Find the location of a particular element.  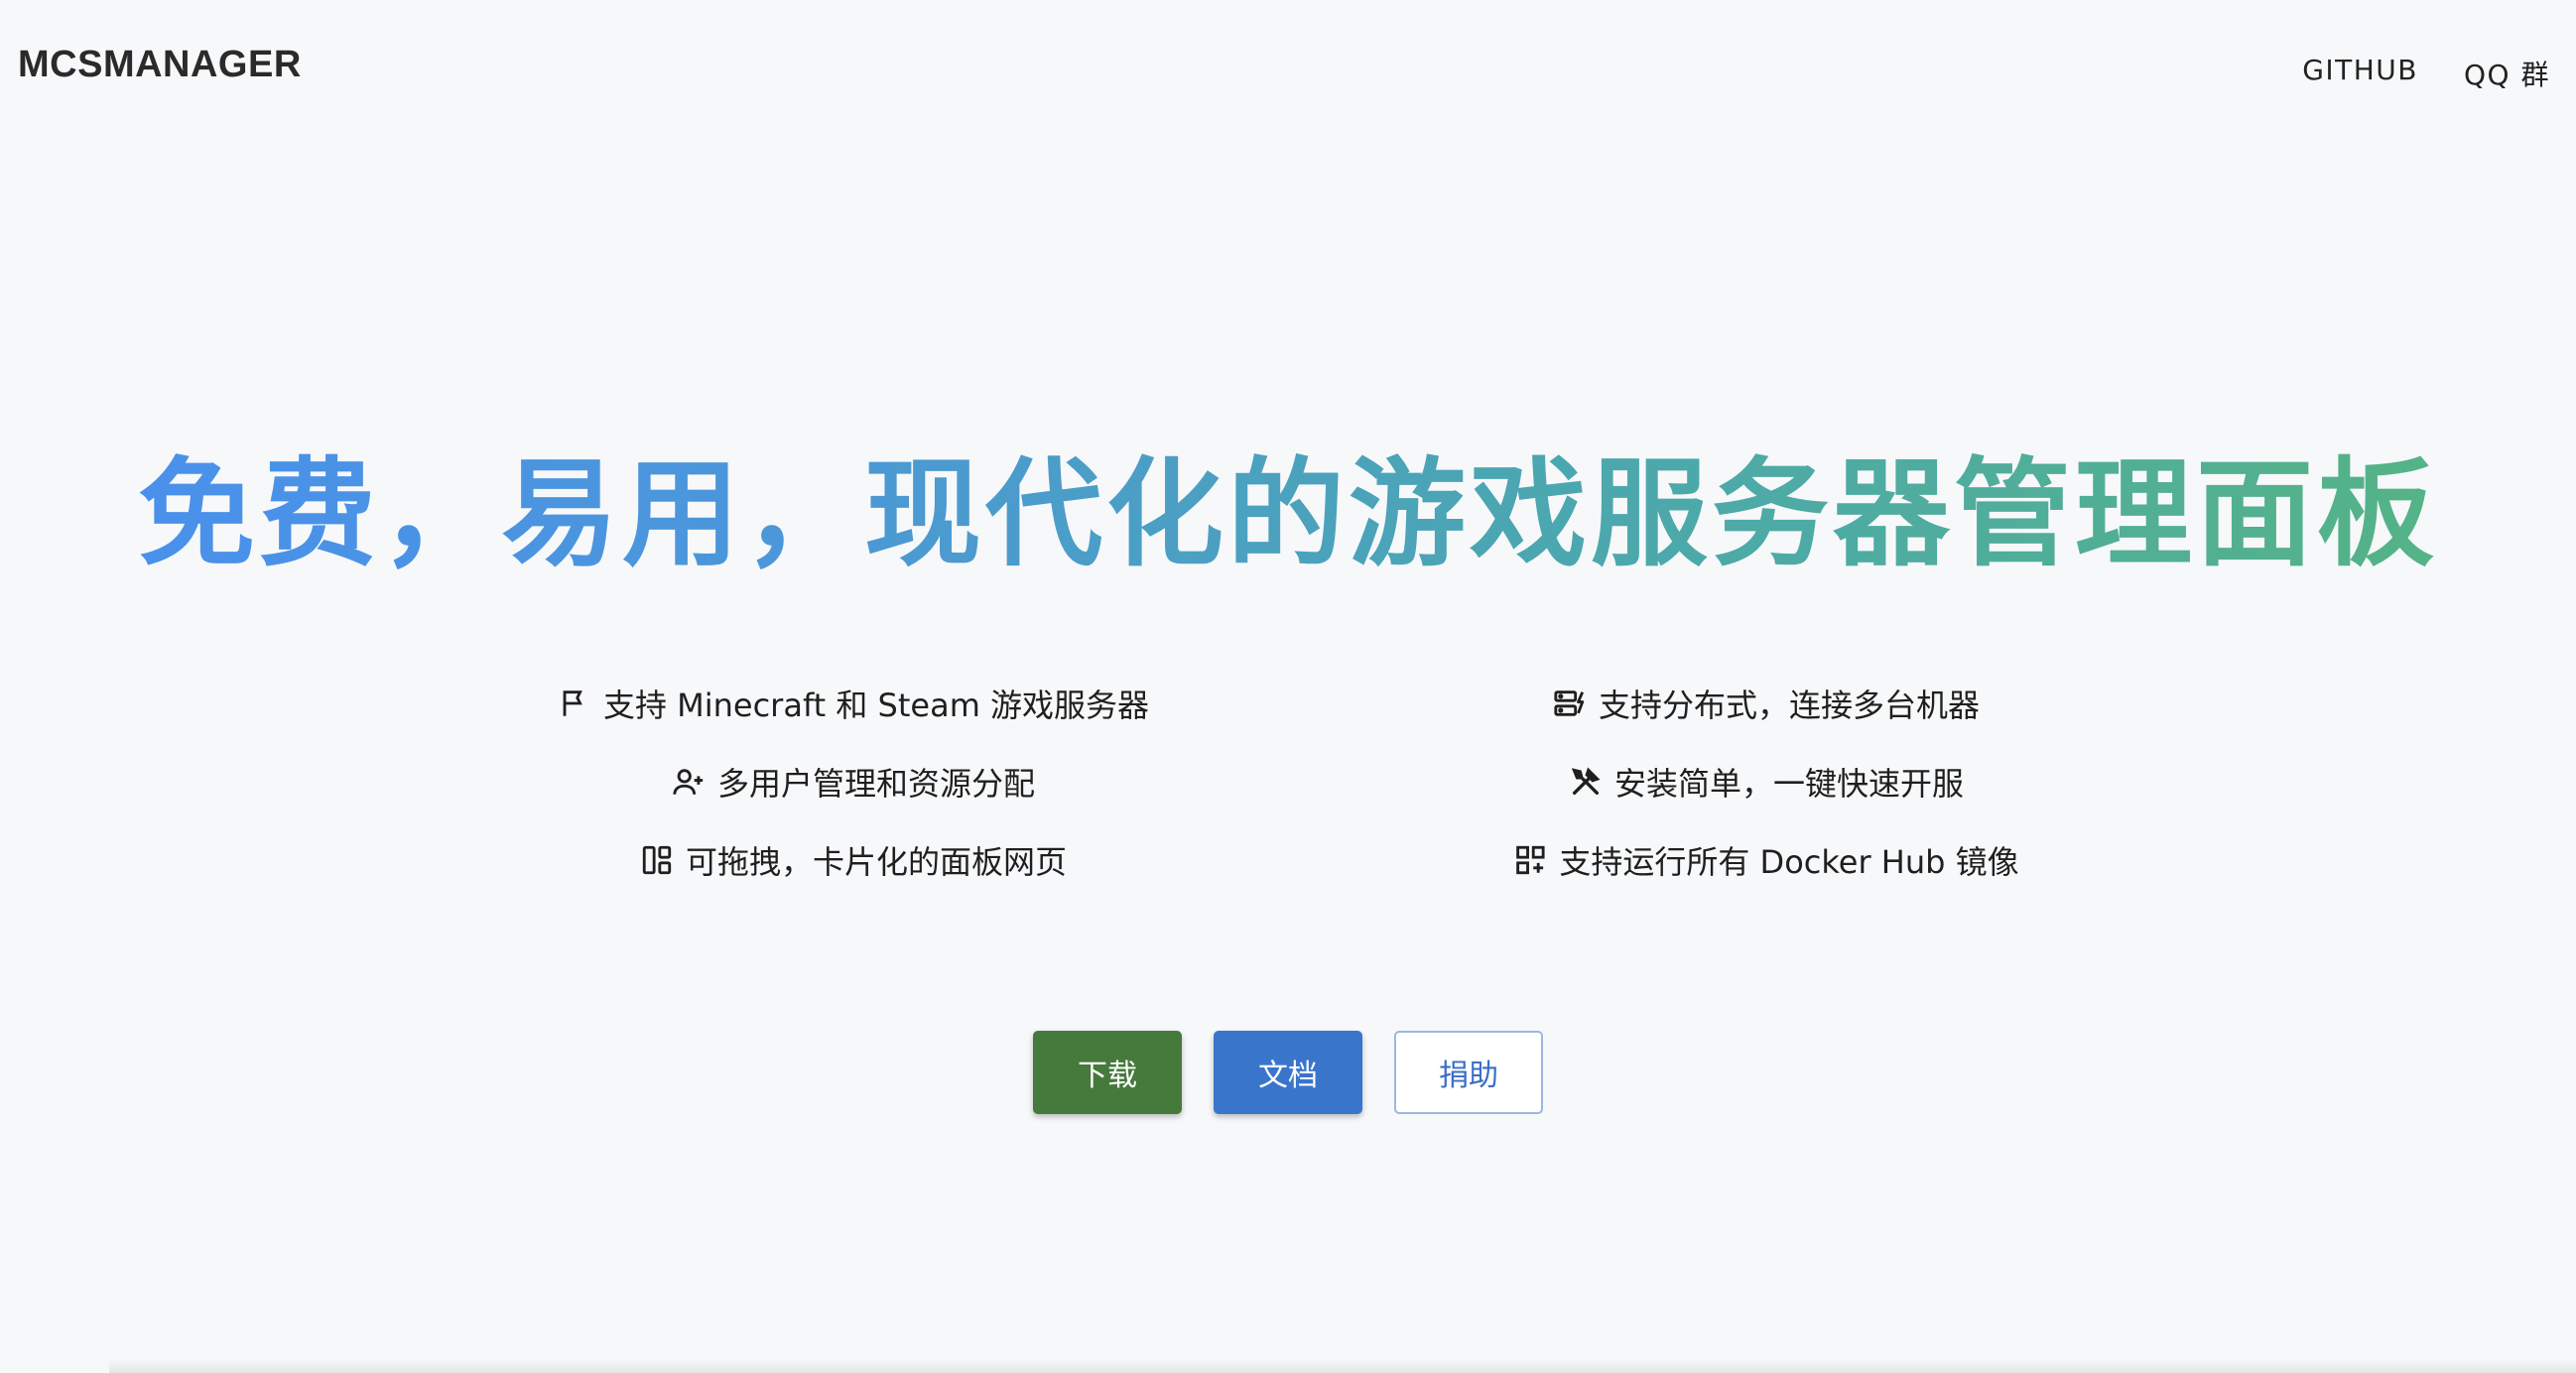

feature-text: 可拖拽，卡片化的面板网页 is located at coordinates (877, 862).